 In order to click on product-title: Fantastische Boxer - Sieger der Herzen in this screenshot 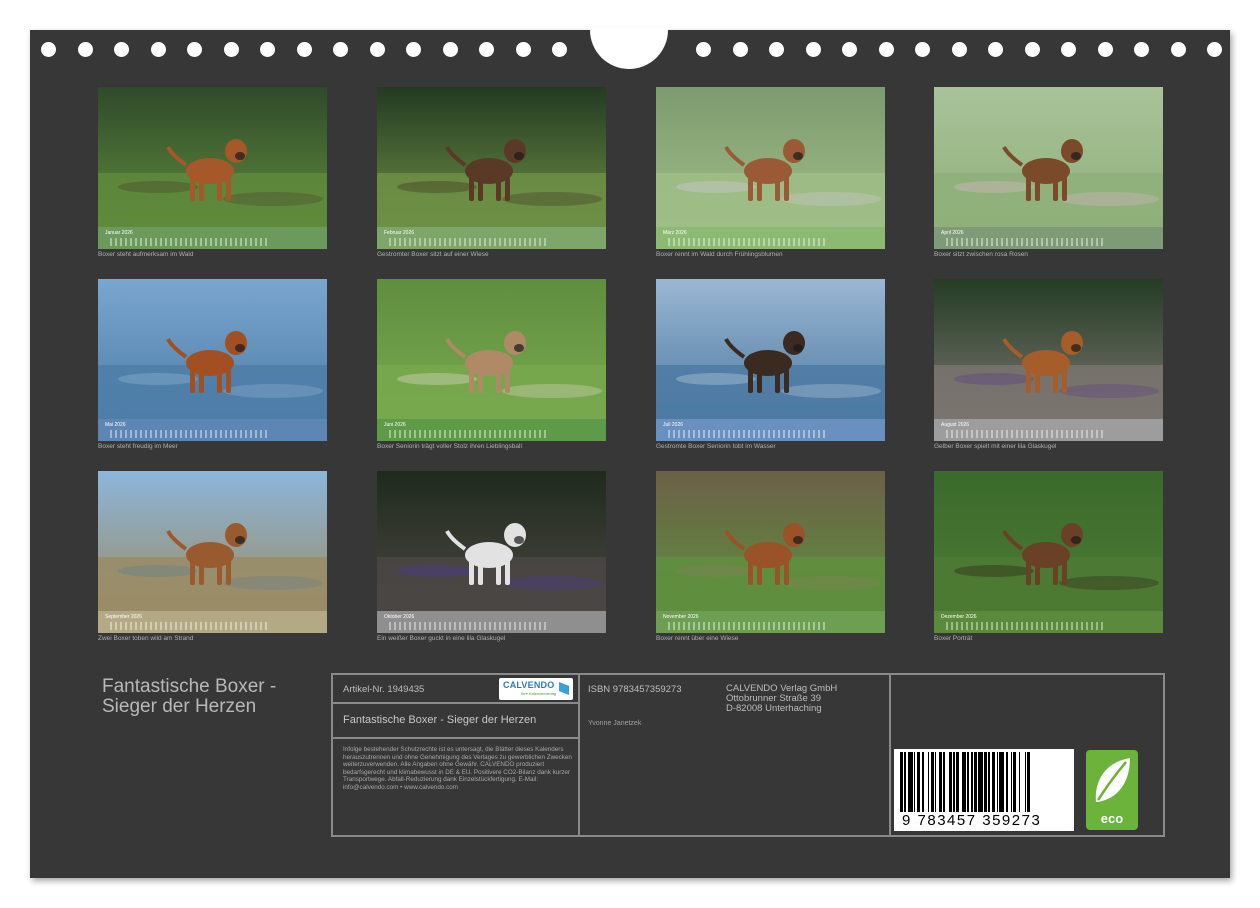, I will do `click(440, 720)`.